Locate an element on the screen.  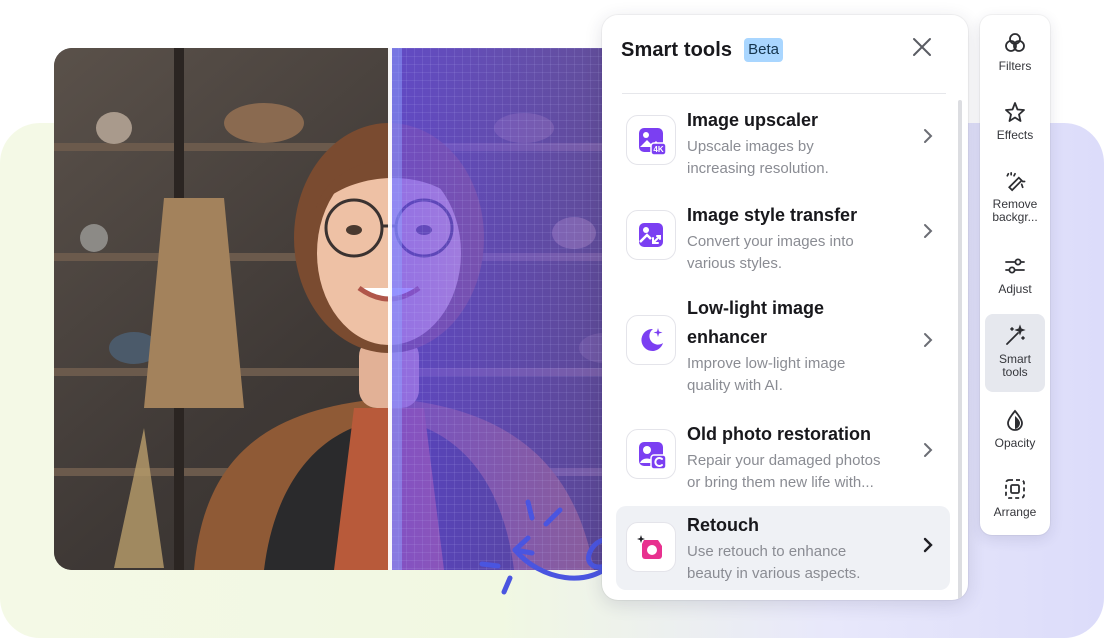
remove-background-icon is located at coordinates (1016, 182).